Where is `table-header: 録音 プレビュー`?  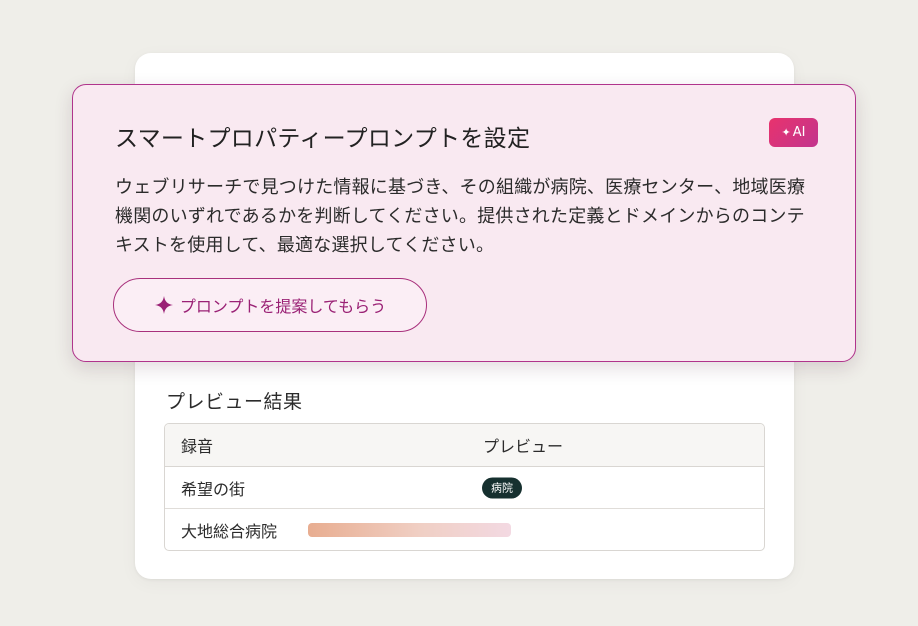 table-header: 録音 プレビュー is located at coordinates (464, 445).